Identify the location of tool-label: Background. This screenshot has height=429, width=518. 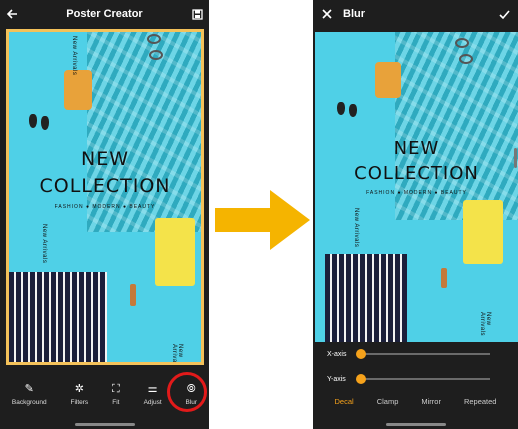
(29, 402).